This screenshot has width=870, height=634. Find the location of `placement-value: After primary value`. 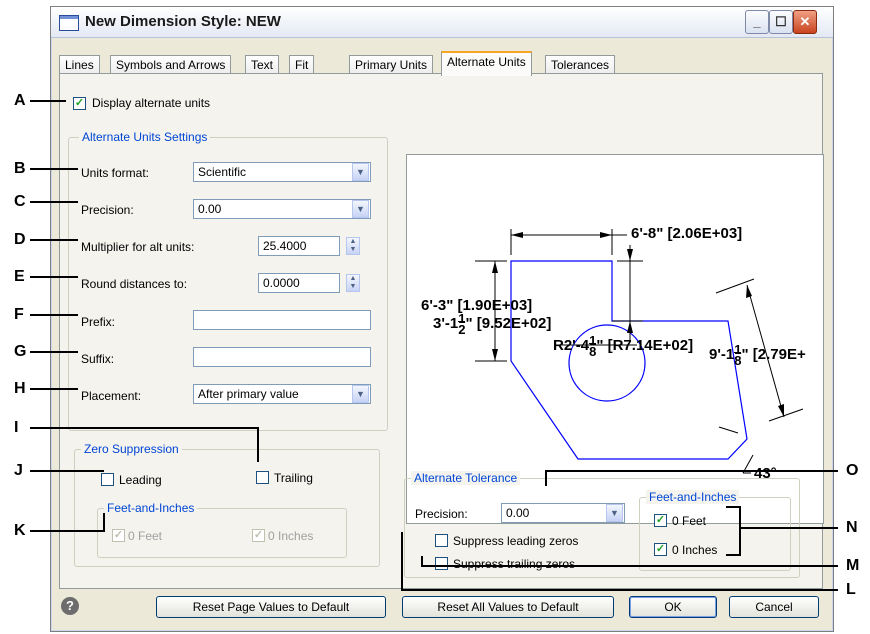

placement-value: After primary value is located at coordinates (248, 394).